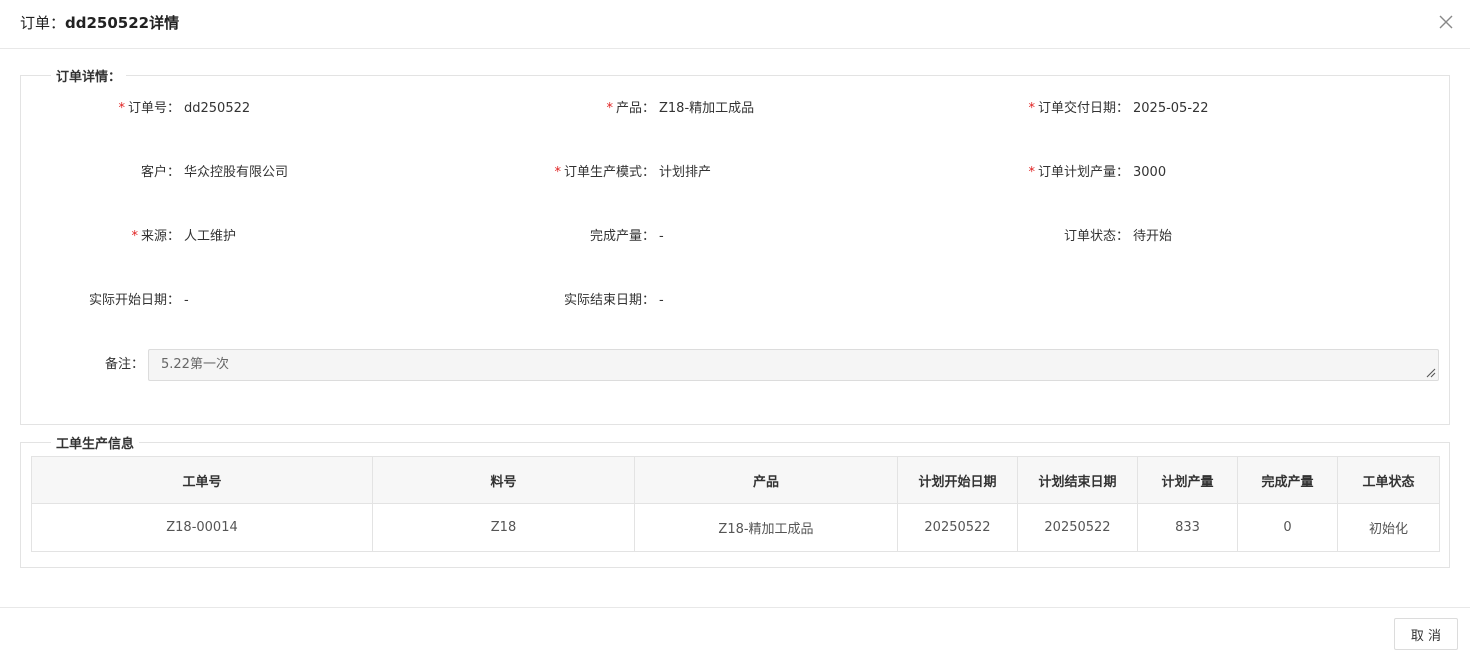  Describe the element at coordinates (95, 444) in the screenshot. I see `work-order-legend: 工单生产信息` at that location.